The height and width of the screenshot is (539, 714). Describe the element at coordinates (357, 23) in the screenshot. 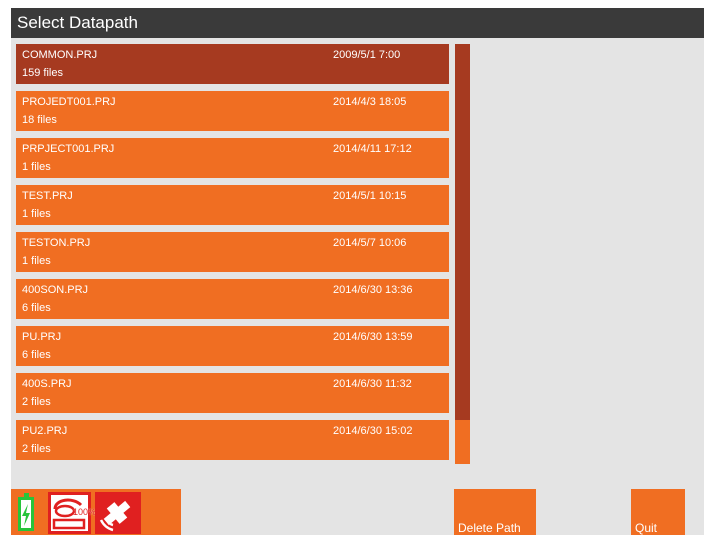

I see `window-title: Select Datapath` at that location.